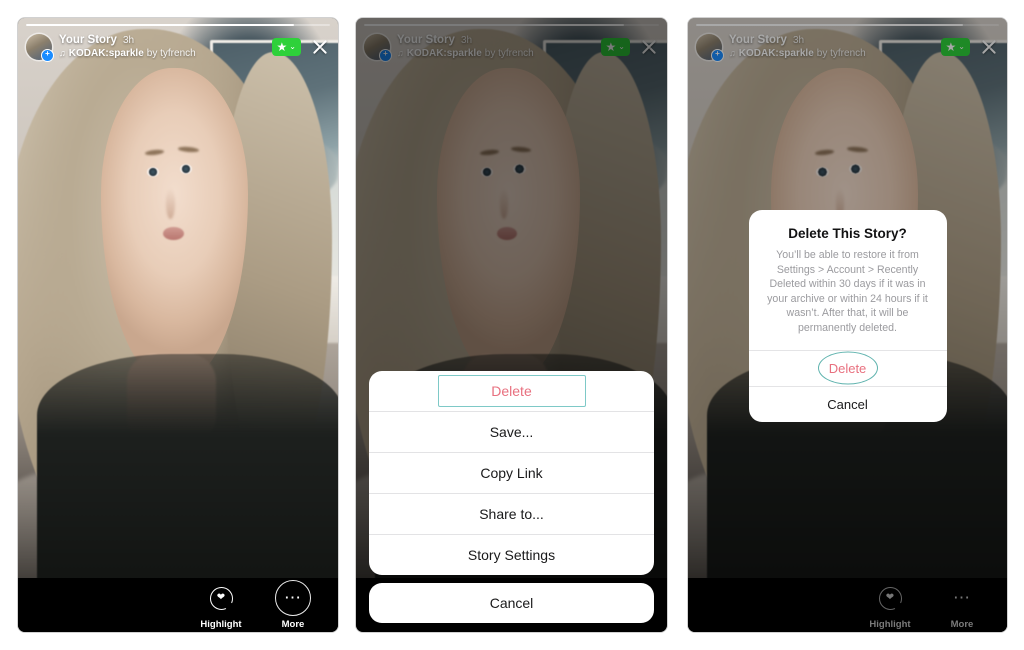 Image resolution: width=1024 pixels, height=650 pixels. What do you see at coordinates (847, 233) in the screenshot?
I see `dialog-title: Delete This Story?` at bounding box center [847, 233].